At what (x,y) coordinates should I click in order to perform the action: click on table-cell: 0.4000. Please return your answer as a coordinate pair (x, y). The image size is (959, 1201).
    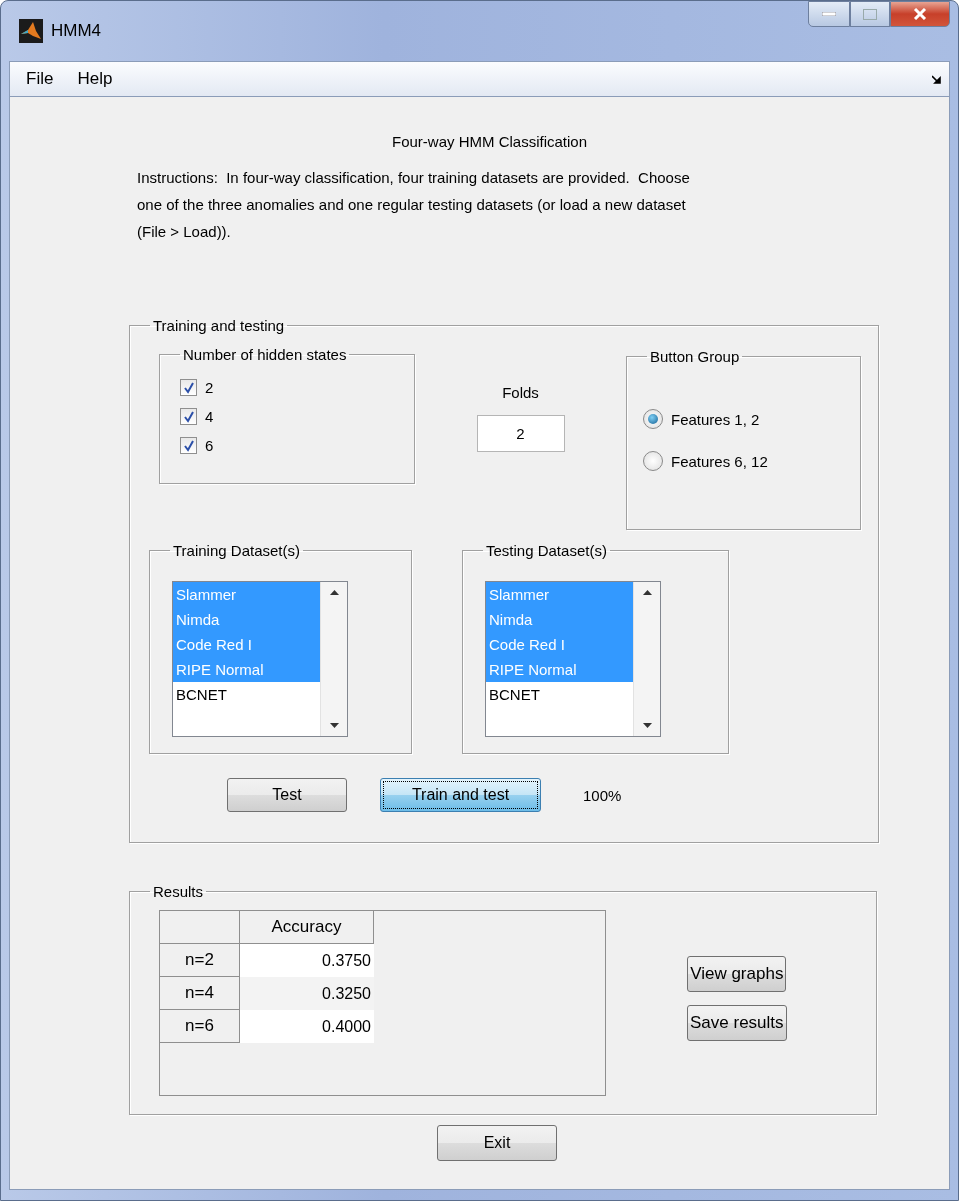
    Looking at the image, I should click on (307, 1026).